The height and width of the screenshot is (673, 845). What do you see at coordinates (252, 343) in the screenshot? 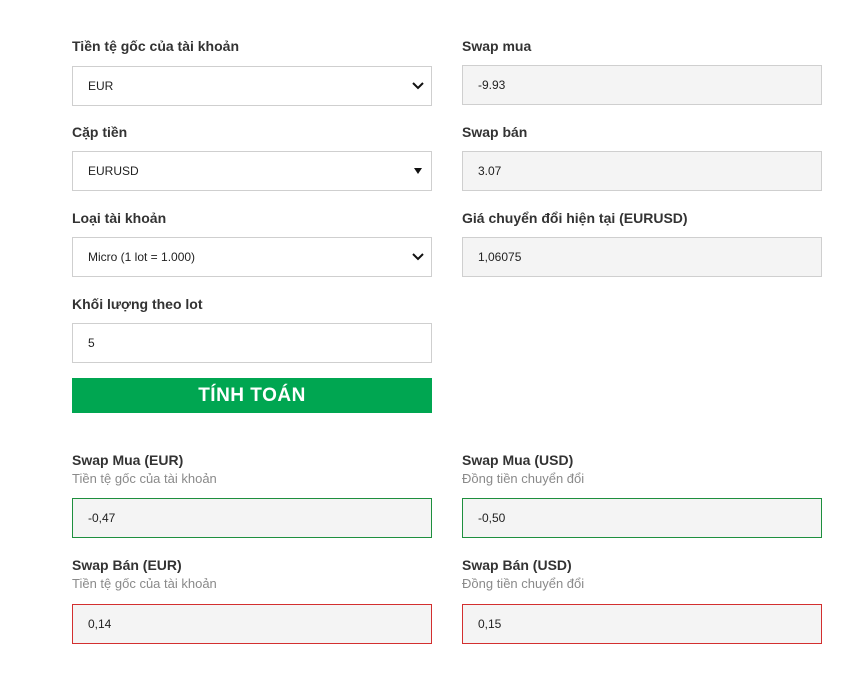
I see `volume-input: 5` at bounding box center [252, 343].